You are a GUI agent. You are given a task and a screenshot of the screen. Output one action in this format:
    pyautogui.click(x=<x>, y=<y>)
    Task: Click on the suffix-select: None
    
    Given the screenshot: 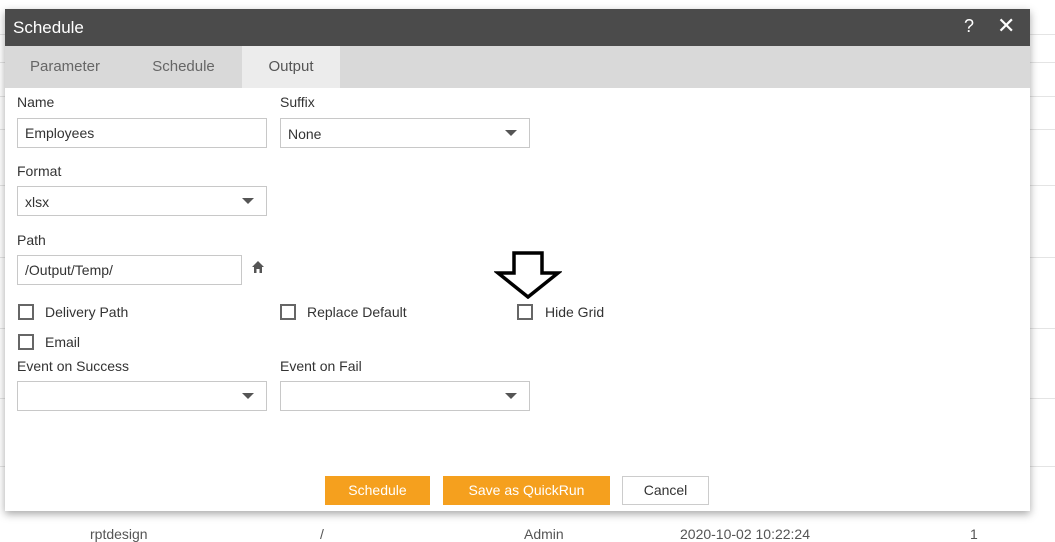 What is the action you would take?
    pyautogui.click(x=405, y=133)
    